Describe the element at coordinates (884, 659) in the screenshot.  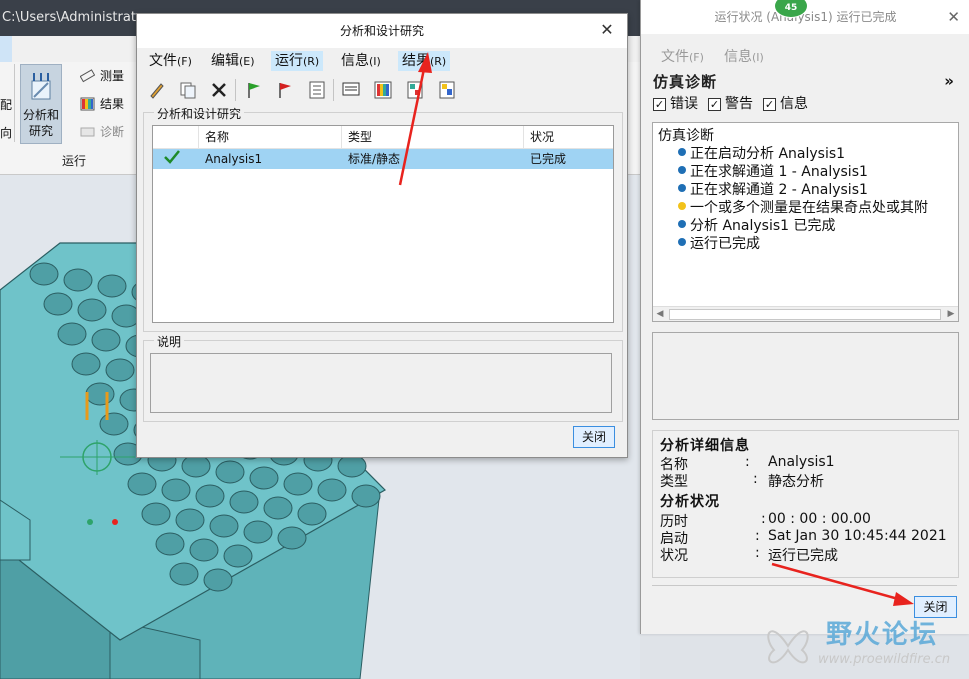
I see `watermark-url: www.proewildfire.cn` at that location.